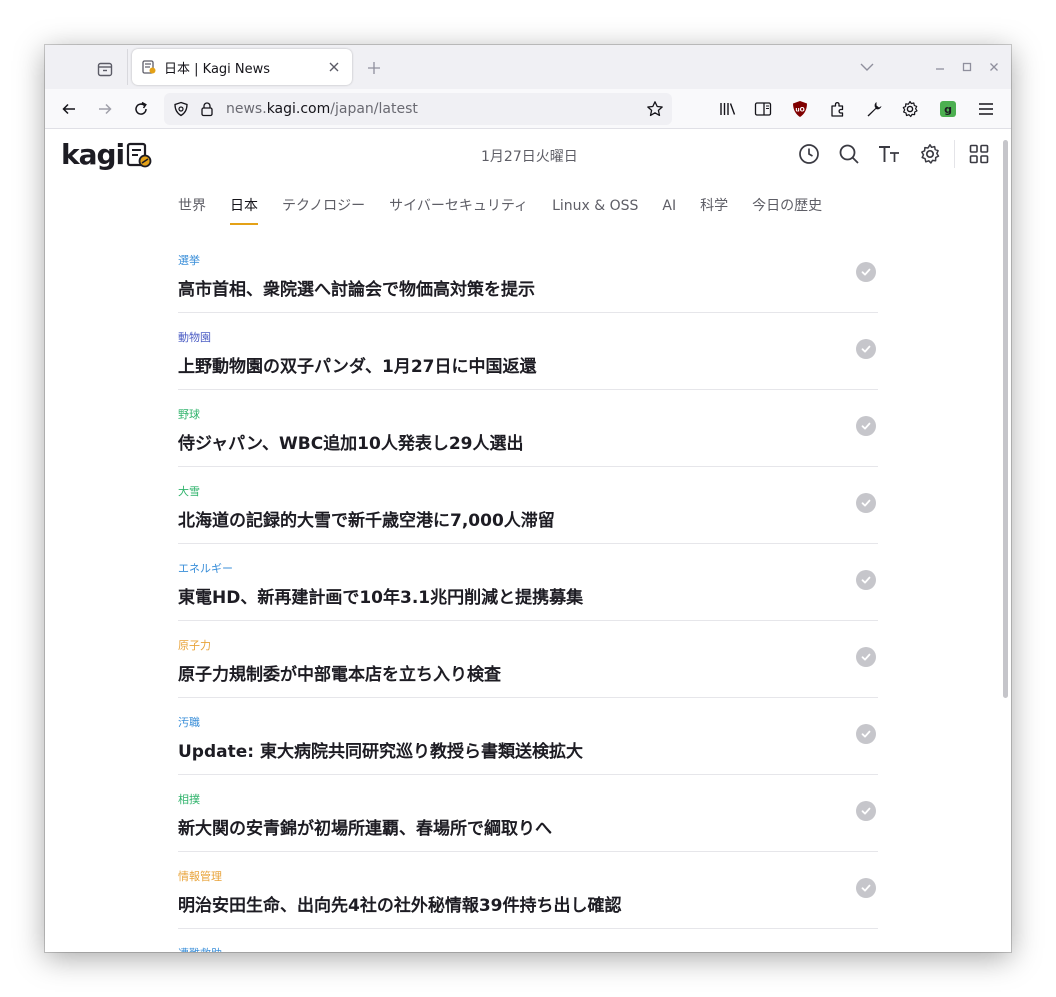 The width and height of the screenshot is (1056, 997). I want to click on category-tab: 日本, so click(244, 211).